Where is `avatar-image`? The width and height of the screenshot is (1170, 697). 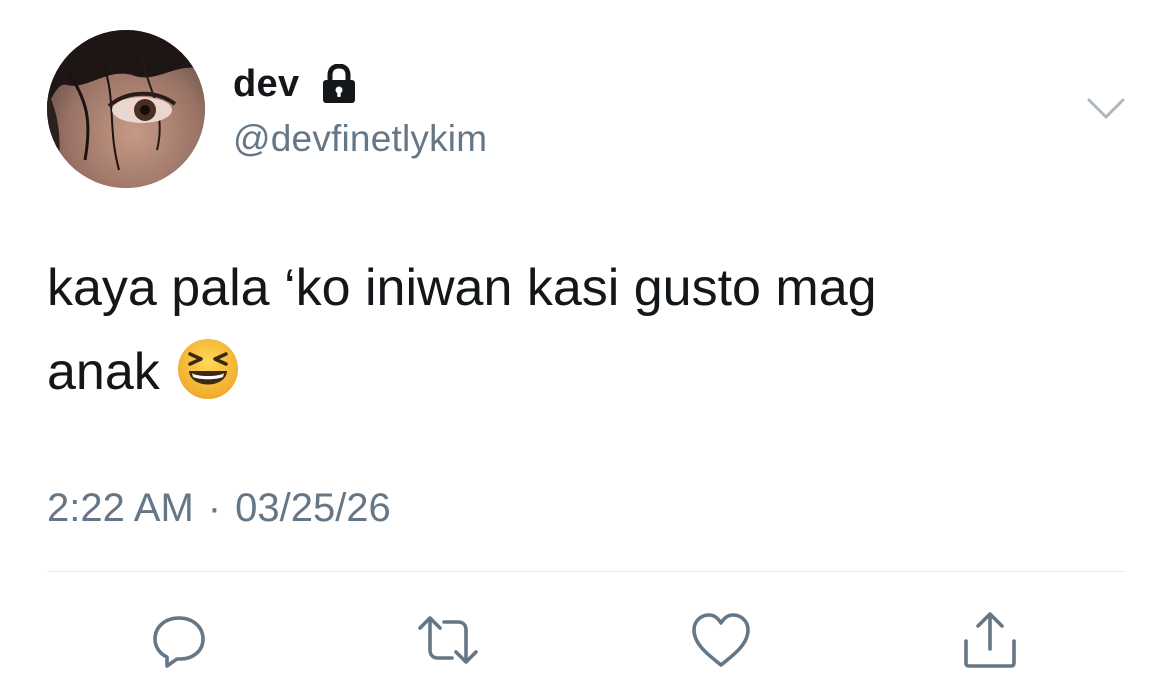
avatar-image is located at coordinates (126, 109).